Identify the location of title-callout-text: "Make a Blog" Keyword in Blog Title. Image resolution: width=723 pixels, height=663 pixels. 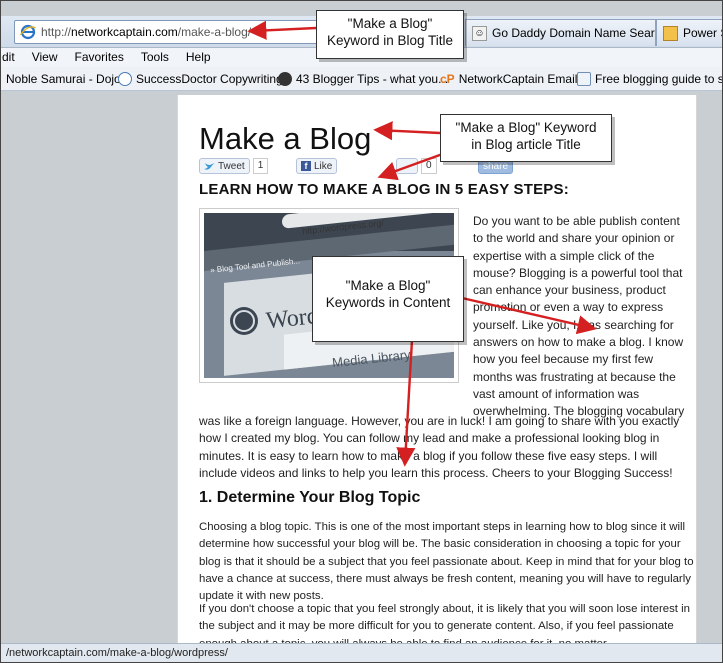
(390, 32).